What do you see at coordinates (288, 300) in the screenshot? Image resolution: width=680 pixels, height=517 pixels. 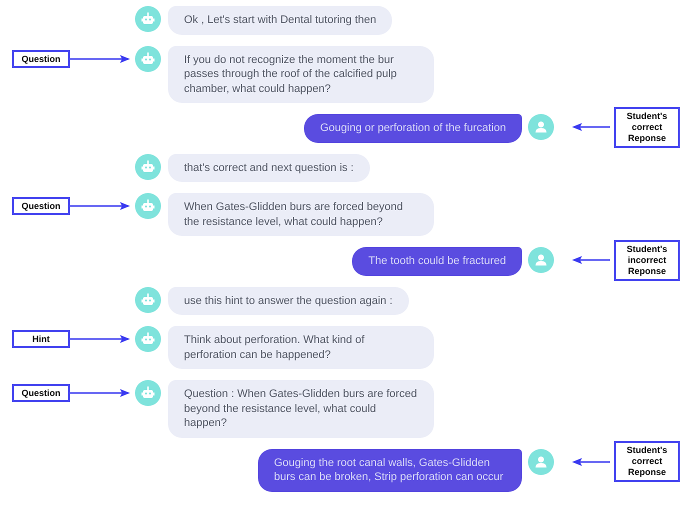 I see `bot-message: use this hint to answer the question again :` at bounding box center [288, 300].